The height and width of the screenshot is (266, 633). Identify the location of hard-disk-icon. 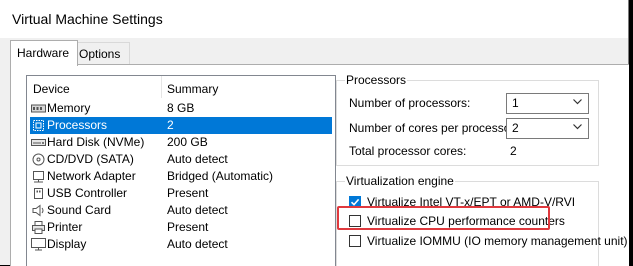
(38, 142).